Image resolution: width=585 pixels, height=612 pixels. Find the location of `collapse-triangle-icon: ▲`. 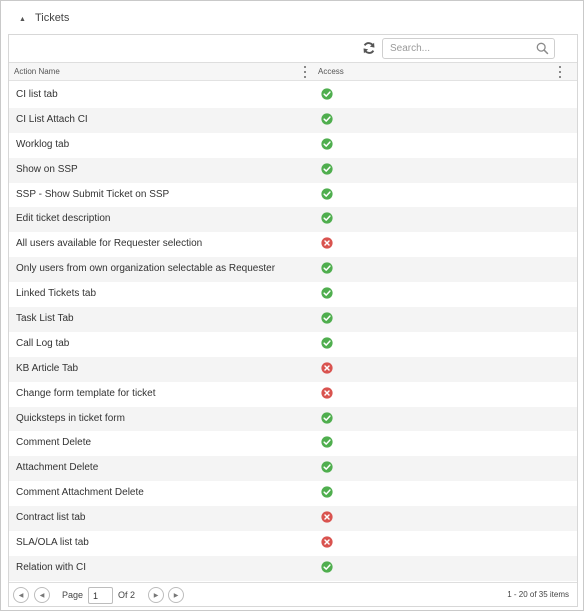

collapse-triangle-icon: ▲ is located at coordinates (22, 19).